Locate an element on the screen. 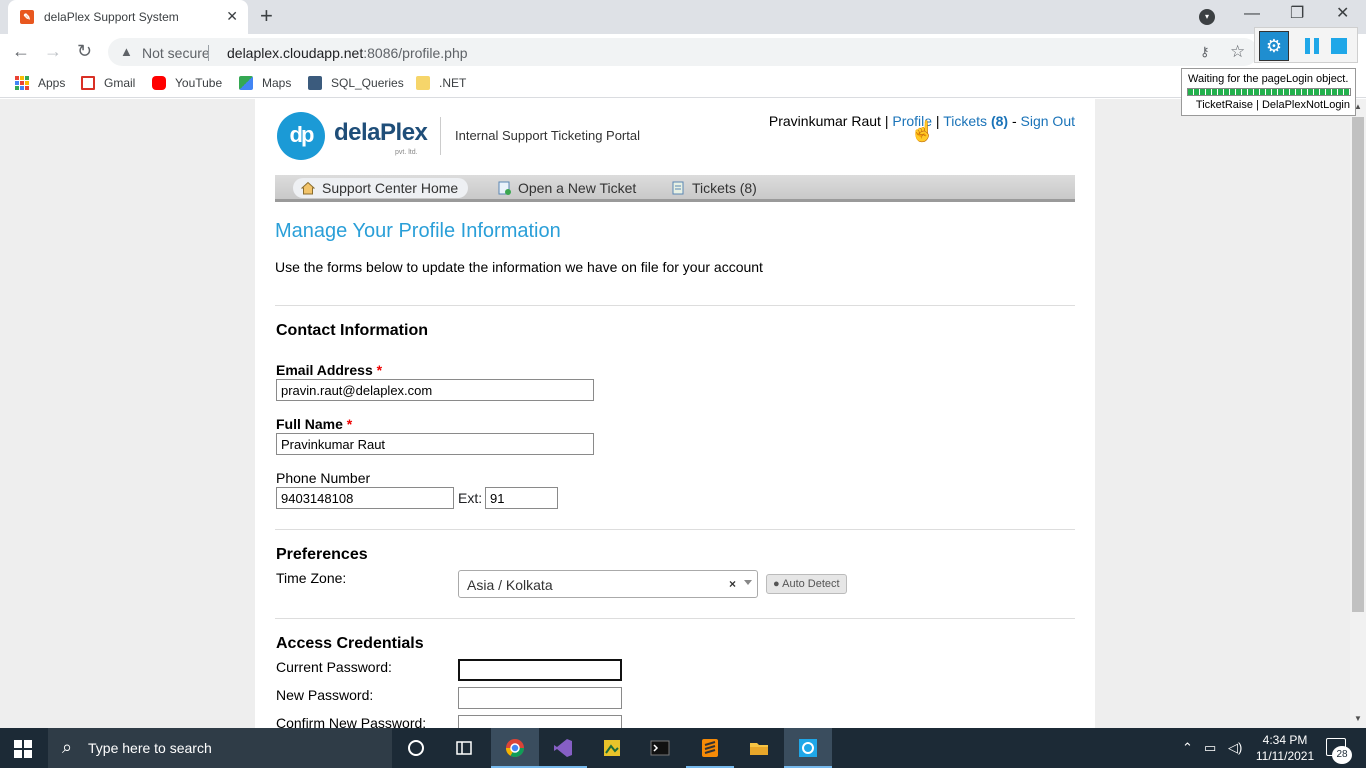 This screenshot has width=1366, height=768. minimize-icon: — is located at coordinates (1252, 14).